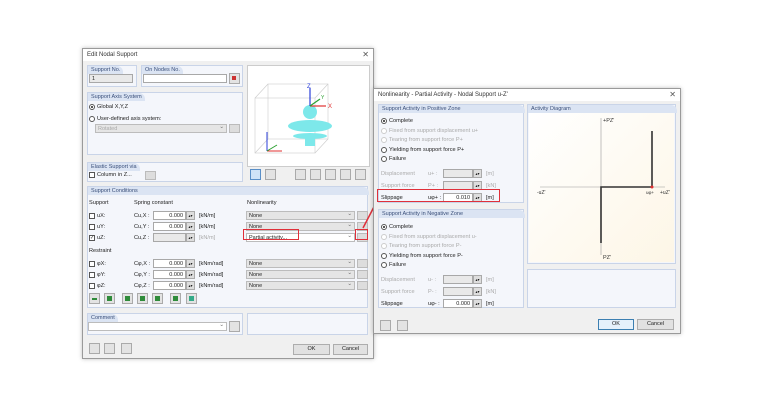  I want to click on negative-slippage-input: 0.000, so click(458, 303).